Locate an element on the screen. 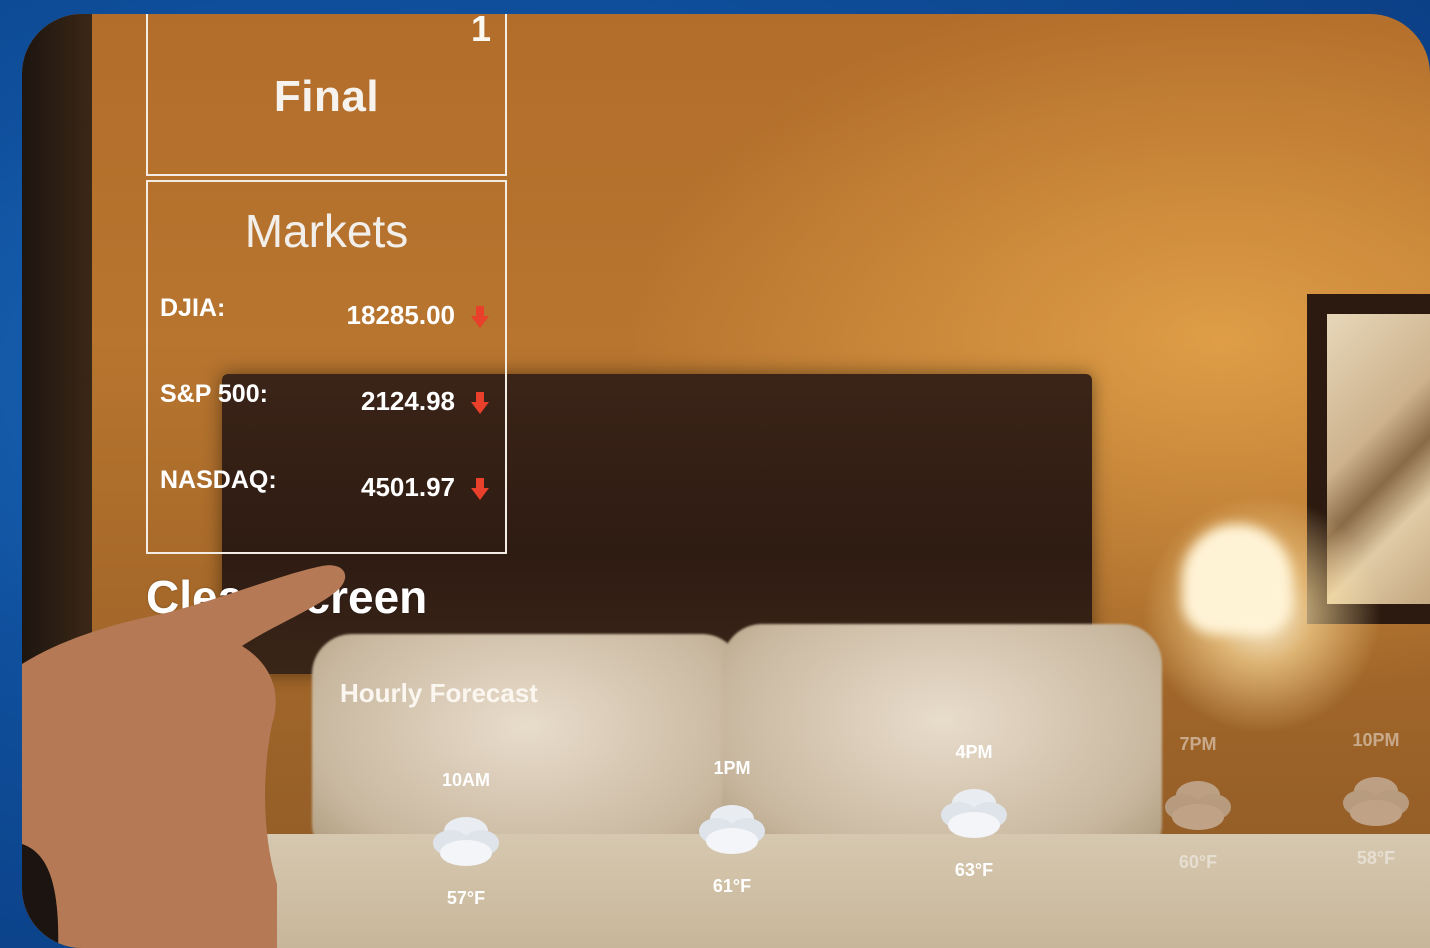 The height and width of the screenshot is (948, 1430). forecast-hour: 1PM 61°F is located at coordinates (732, 827).